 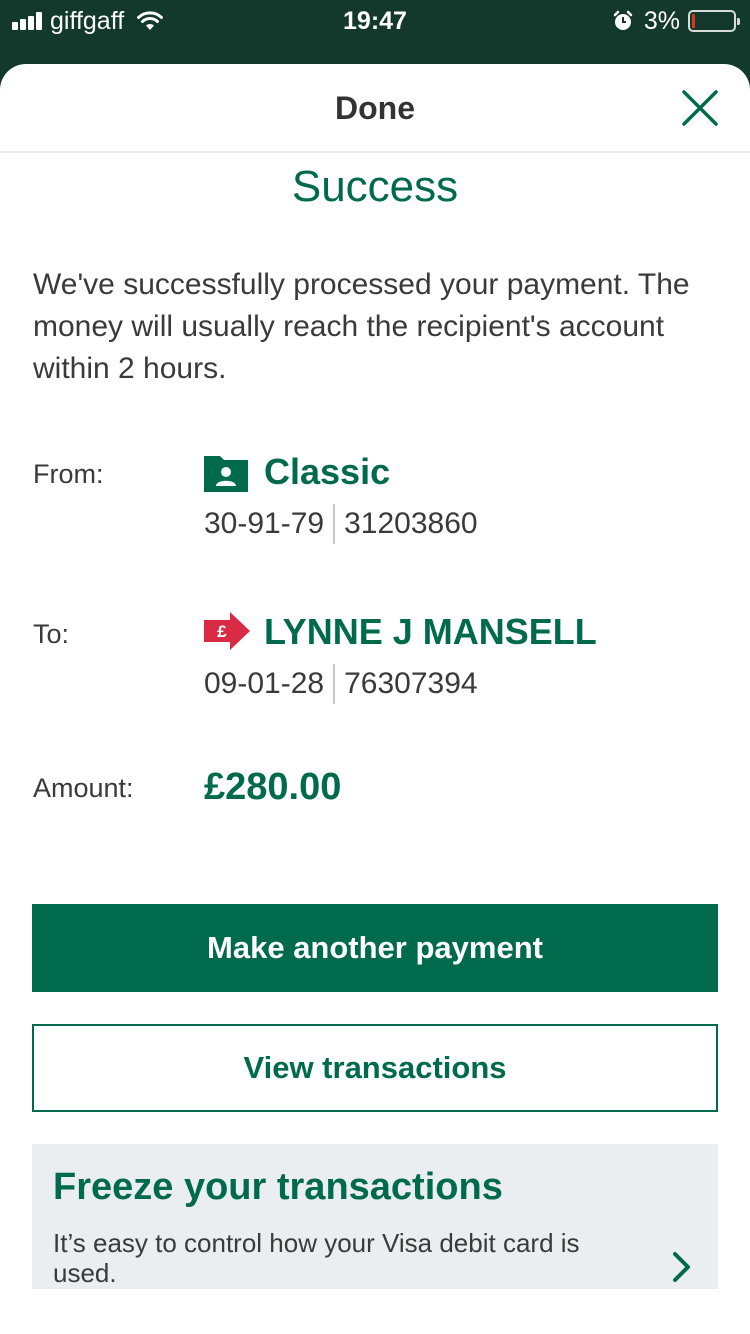 What do you see at coordinates (334, 684) in the screenshot?
I see `to-divider` at bounding box center [334, 684].